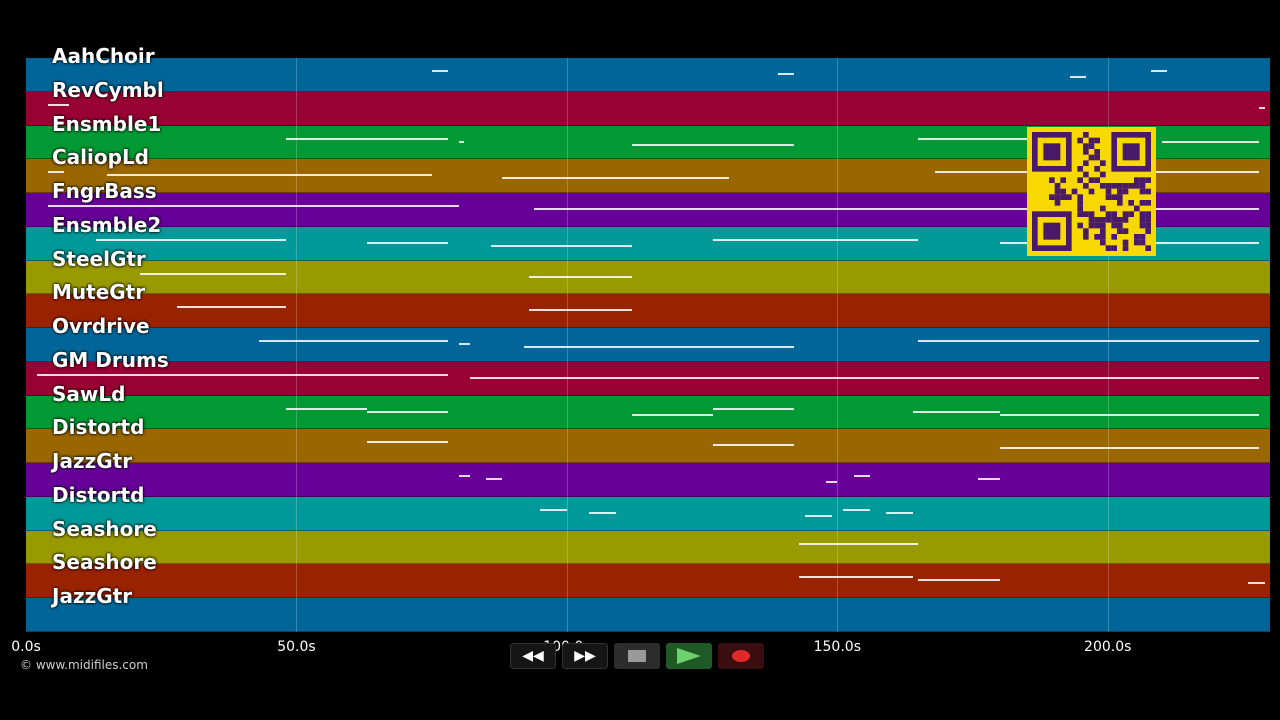 The height and width of the screenshot is (720, 1280). I want to click on track-label: FngrBass, so click(104, 191).